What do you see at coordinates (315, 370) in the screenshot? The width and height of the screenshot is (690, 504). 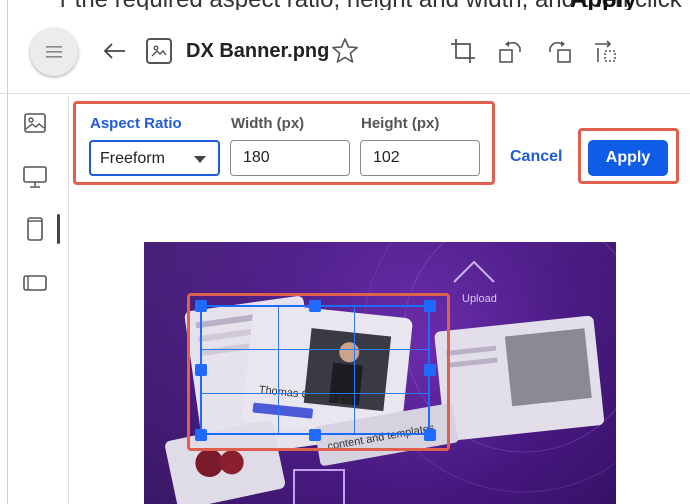 I see `crop-selection` at bounding box center [315, 370].